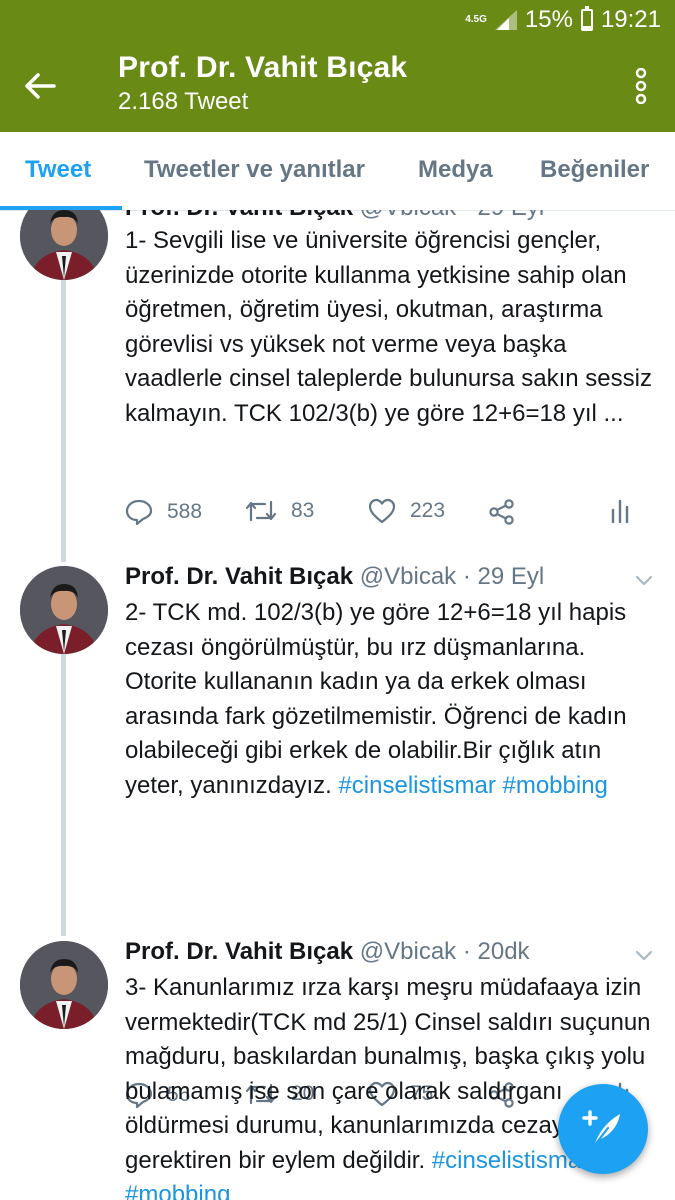 The width and height of the screenshot is (675, 1200). What do you see at coordinates (382, 511) in the screenshot?
I see `heart-icon` at bounding box center [382, 511].